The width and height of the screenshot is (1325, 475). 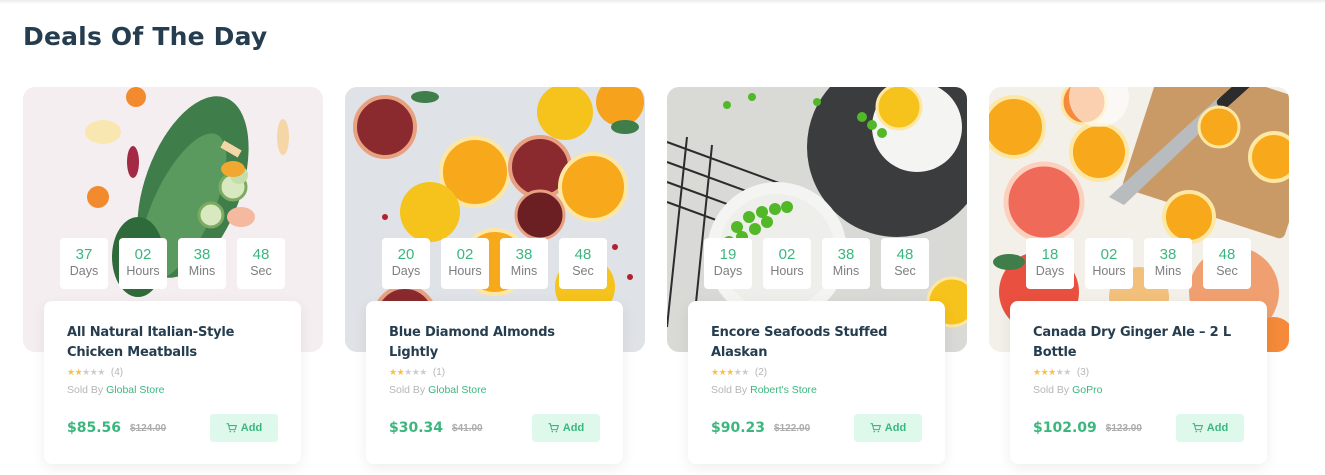 What do you see at coordinates (738, 428) in the screenshot?
I see `current-price: $90.23` at bounding box center [738, 428].